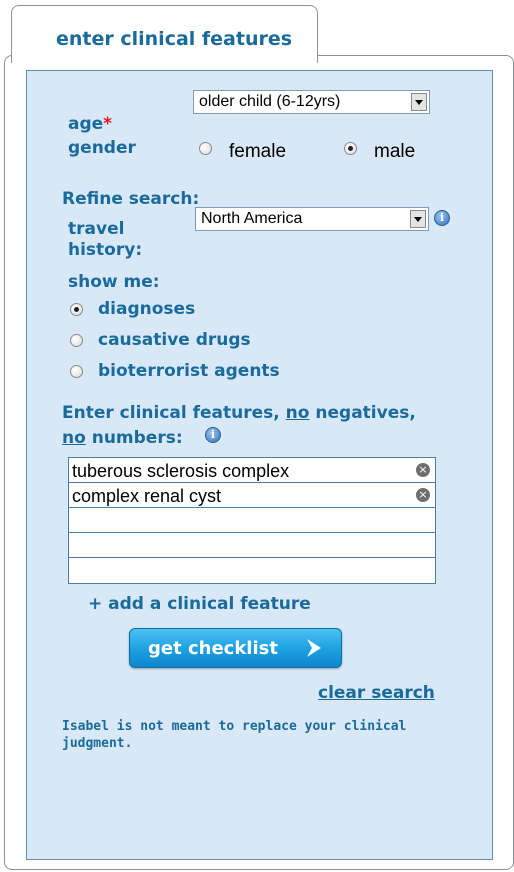 This screenshot has height=872, width=514. I want to click on show-bioterrorist-agents-label: bioterrorist agents, so click(189, 371).